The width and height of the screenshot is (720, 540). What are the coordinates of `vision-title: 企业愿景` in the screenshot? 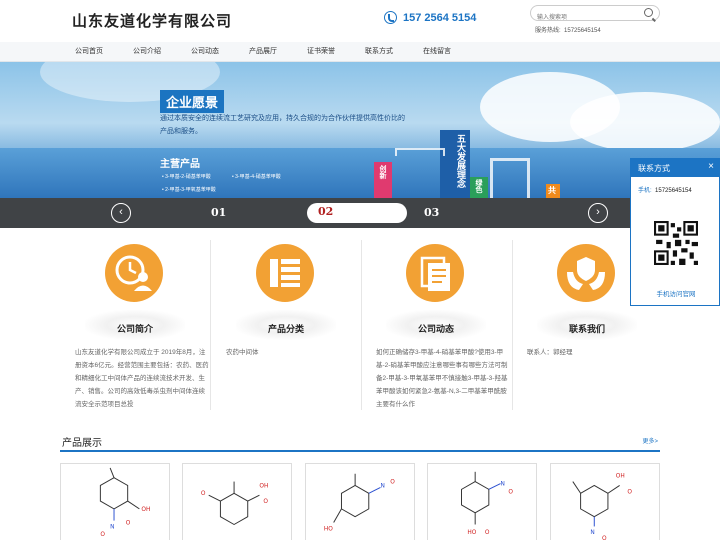 It's located at (192, 101).